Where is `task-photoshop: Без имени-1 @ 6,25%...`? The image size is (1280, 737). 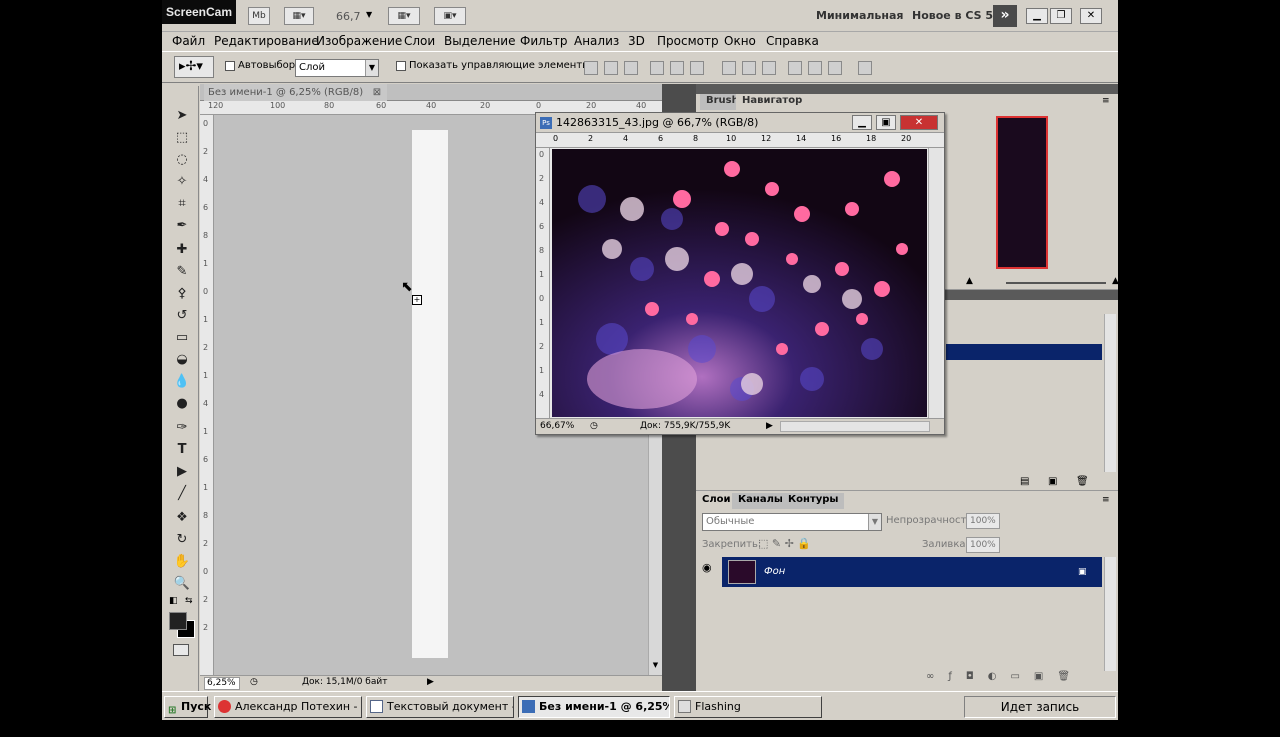 task-photoshop: Без имени-1 @ 6,25%... is located at coordinates (594, 707).